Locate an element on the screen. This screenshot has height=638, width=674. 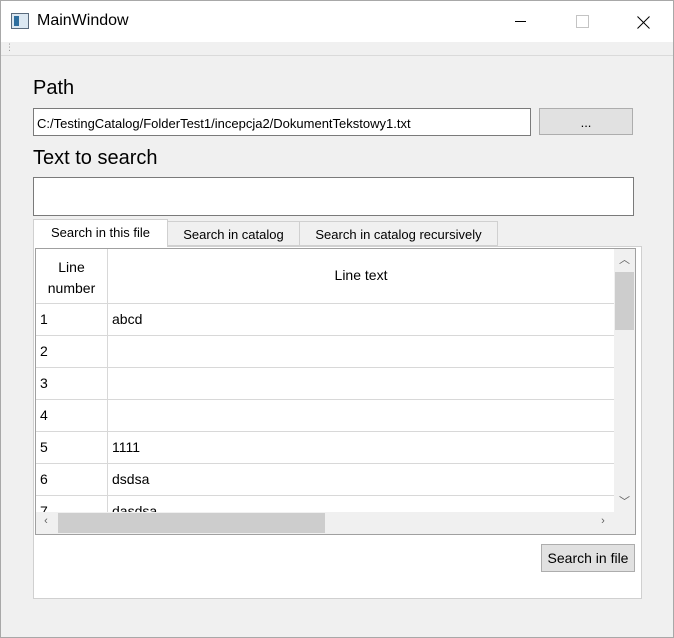
horizontal-scrollbar: ‹ › is located at coordinates (325, 523).